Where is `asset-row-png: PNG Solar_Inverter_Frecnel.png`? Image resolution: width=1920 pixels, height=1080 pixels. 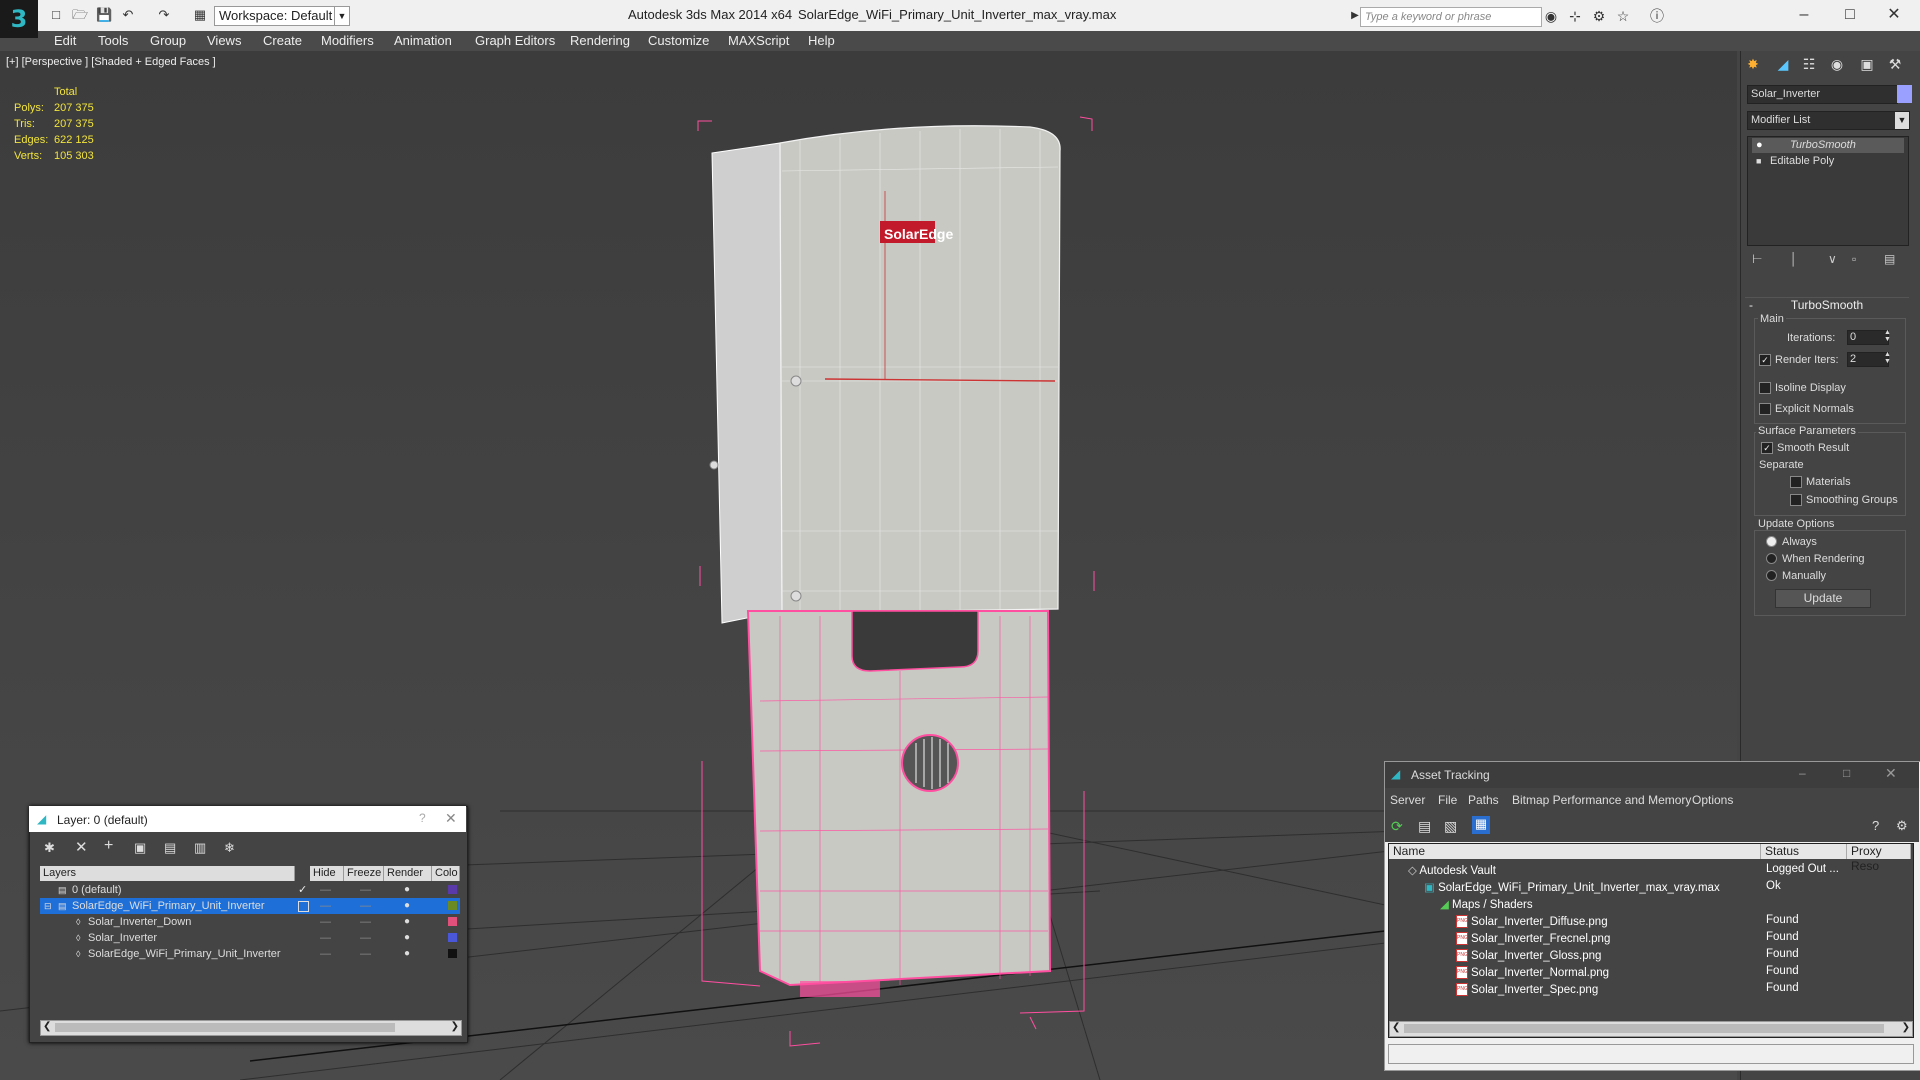
asset-row-png: PNG Solar_Inverter_Frecnel.png is located at coordinates (1533, 939).